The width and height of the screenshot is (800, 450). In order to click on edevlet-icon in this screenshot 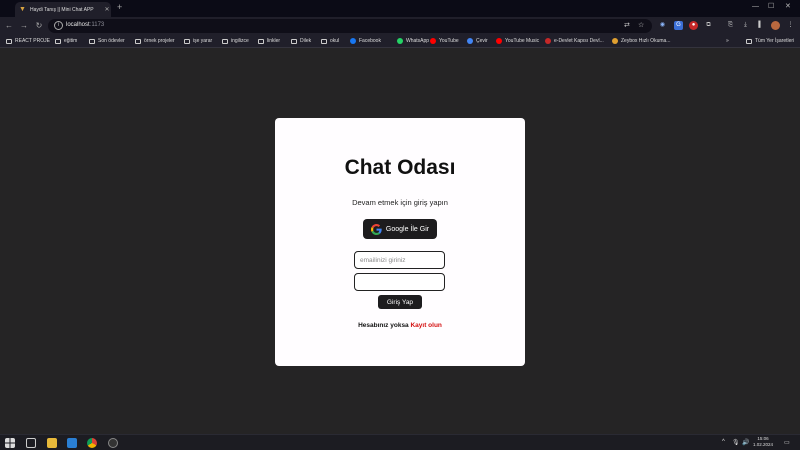, I will do `click(548, 41)`.